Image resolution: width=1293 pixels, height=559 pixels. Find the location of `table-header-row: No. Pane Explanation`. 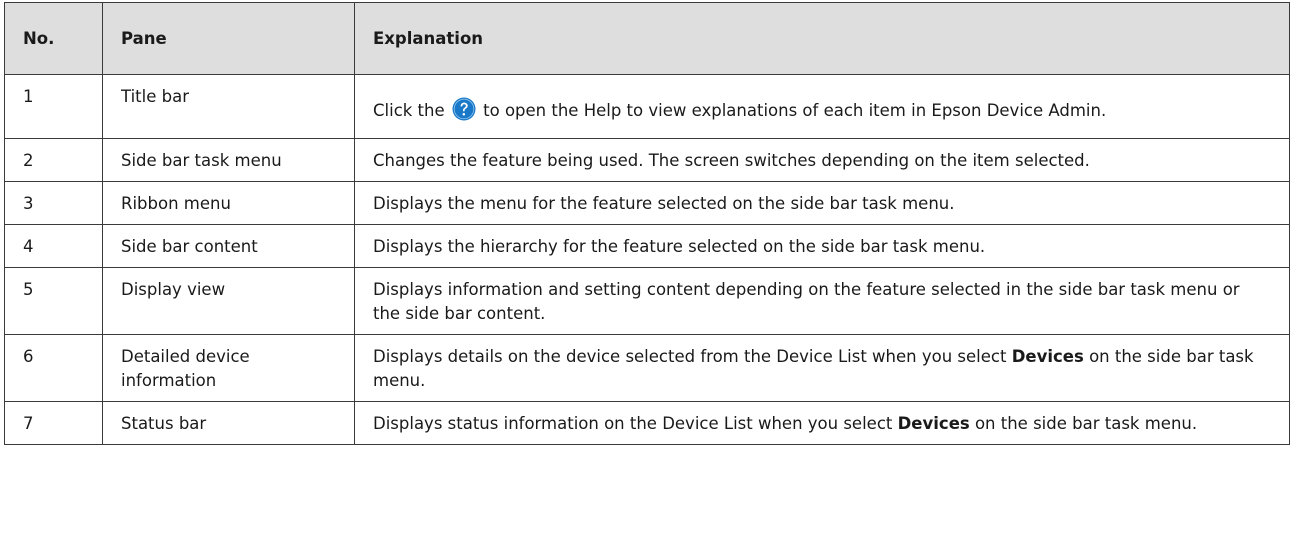

table-header-row: No. Pane Explanation is located at coordinates (647, 38).